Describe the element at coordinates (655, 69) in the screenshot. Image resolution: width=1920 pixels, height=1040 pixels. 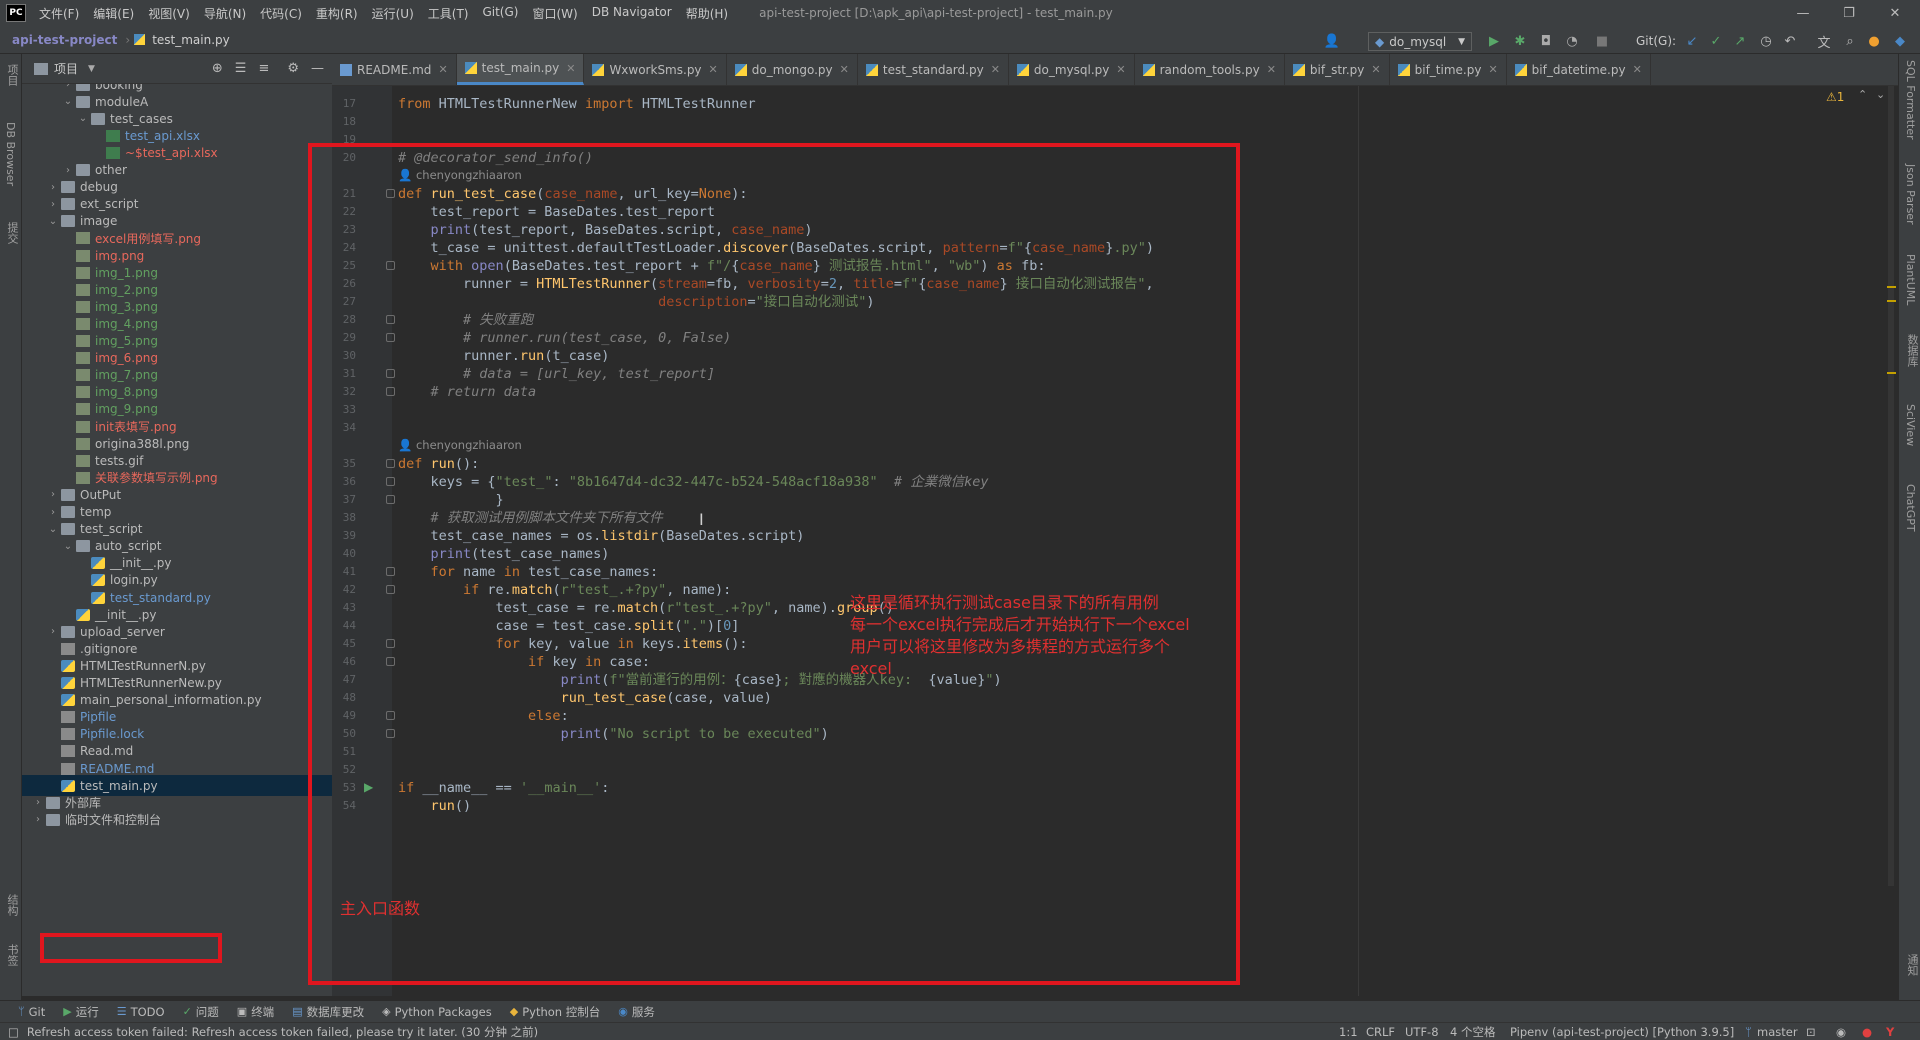
I see `tab-wxworksms-py: WxworkSms.py ✕` at that location.